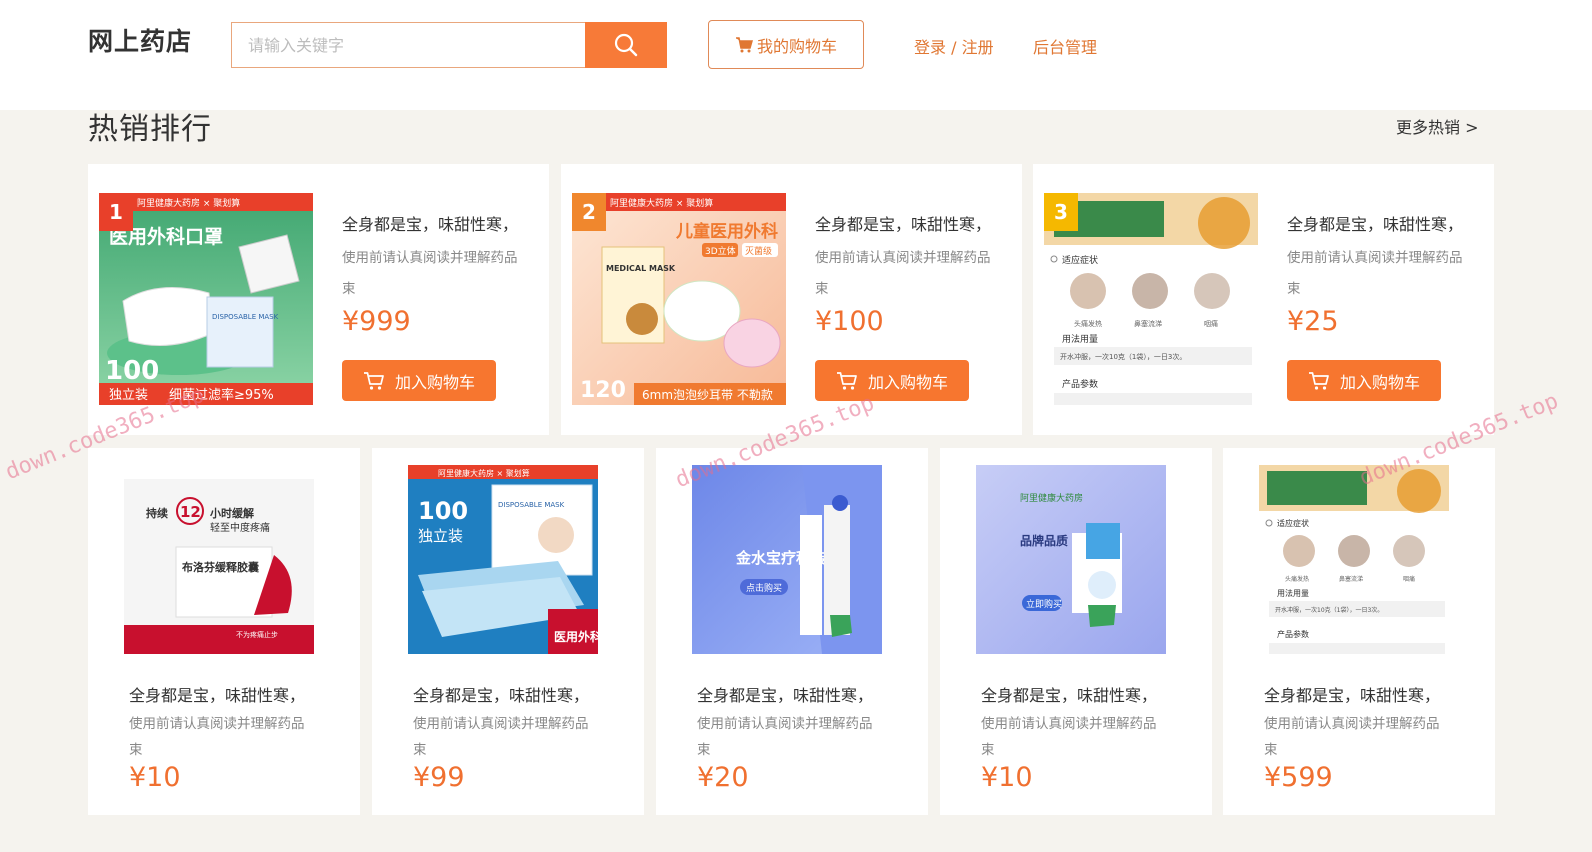  I want to click on site-header: 网上药店 我的购物车 登录 / 注册 后台管理, so click(796, 55).